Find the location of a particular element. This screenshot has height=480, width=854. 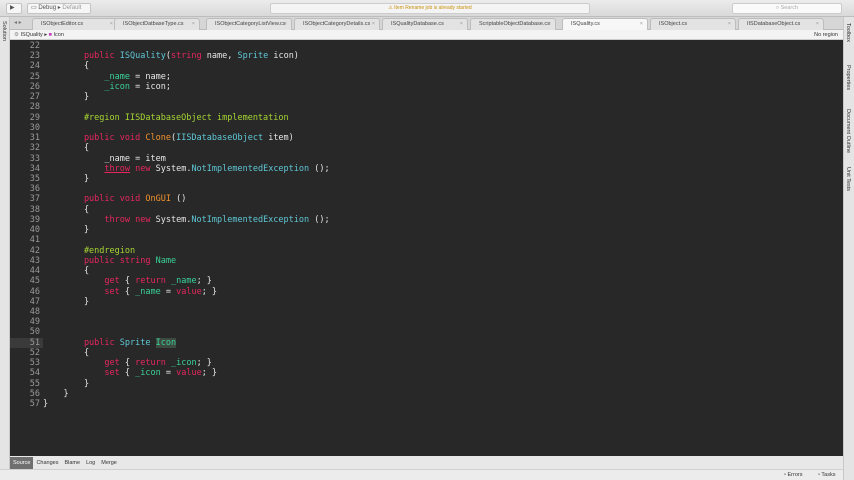

search-input: ⌕ Search is located at coordinates (787, 8).